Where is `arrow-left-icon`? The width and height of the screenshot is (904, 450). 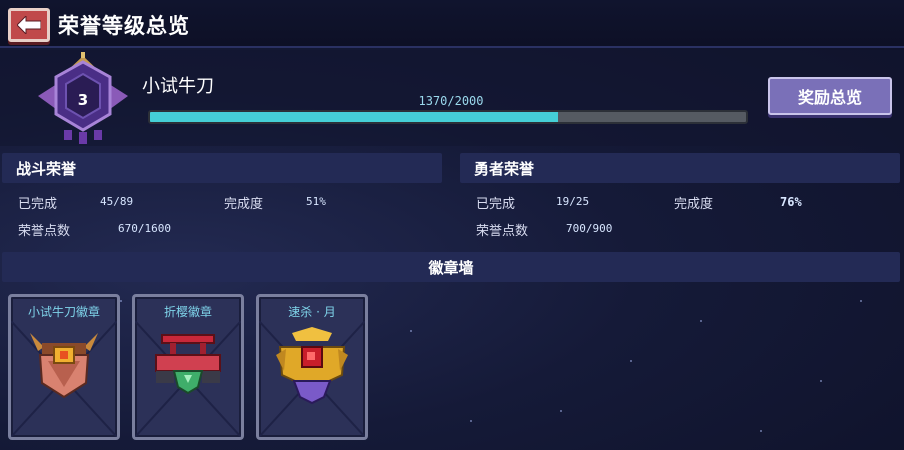 arrow-left-icon is located at coordinates (29, 25).